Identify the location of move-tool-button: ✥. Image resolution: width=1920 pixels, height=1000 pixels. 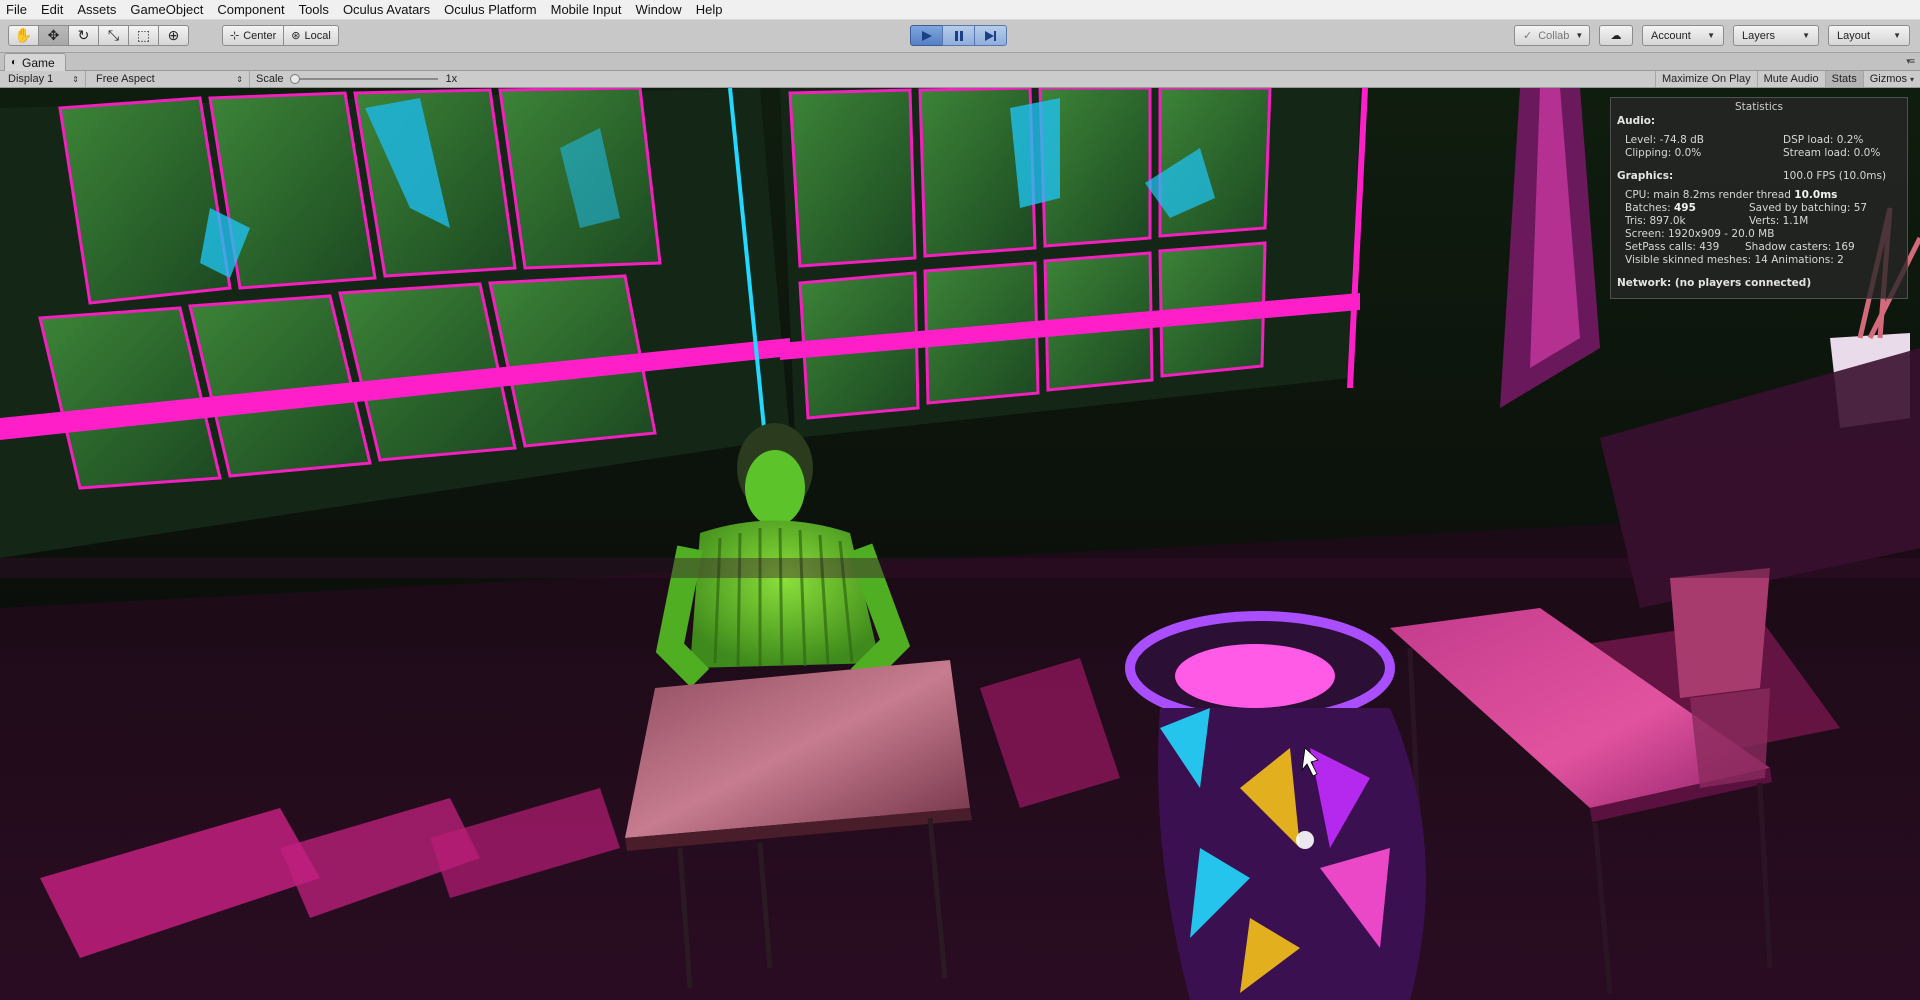
(53, 35).